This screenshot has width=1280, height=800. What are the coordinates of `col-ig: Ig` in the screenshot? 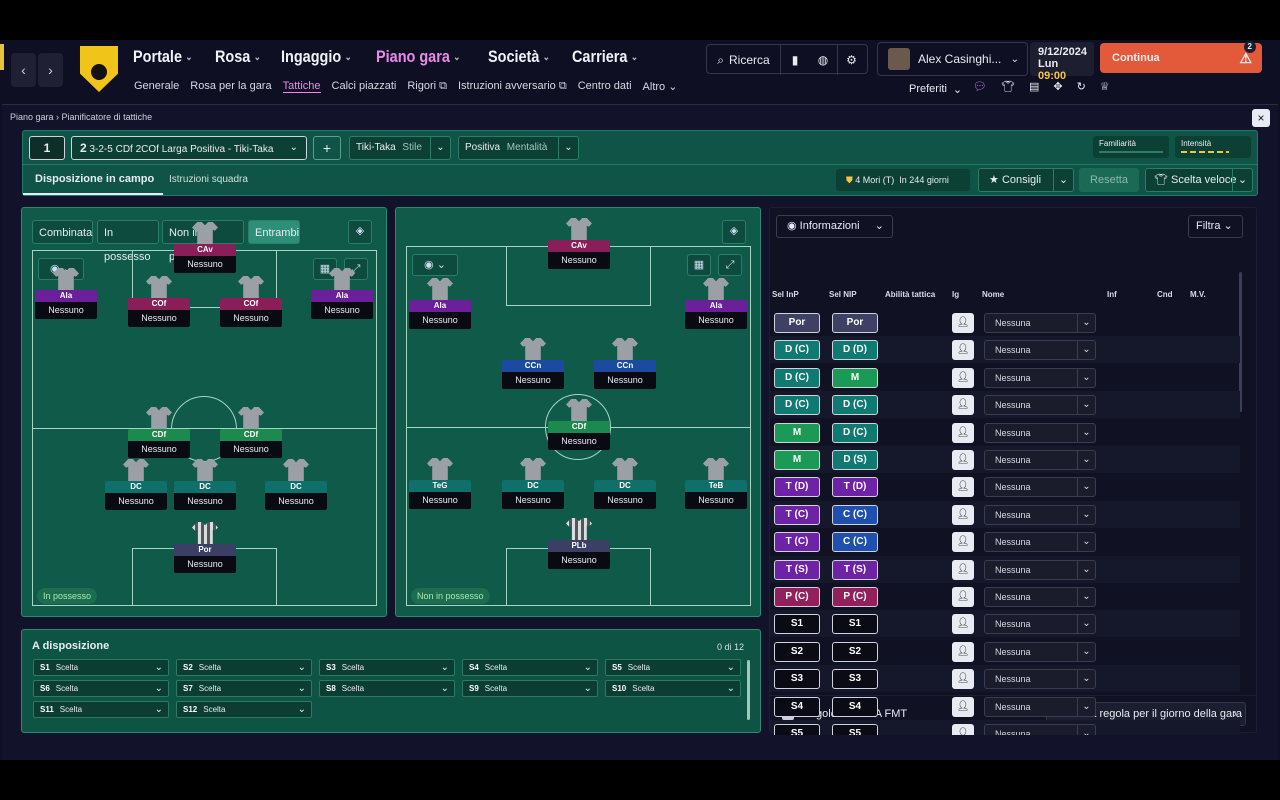 It's located at (955, 294).